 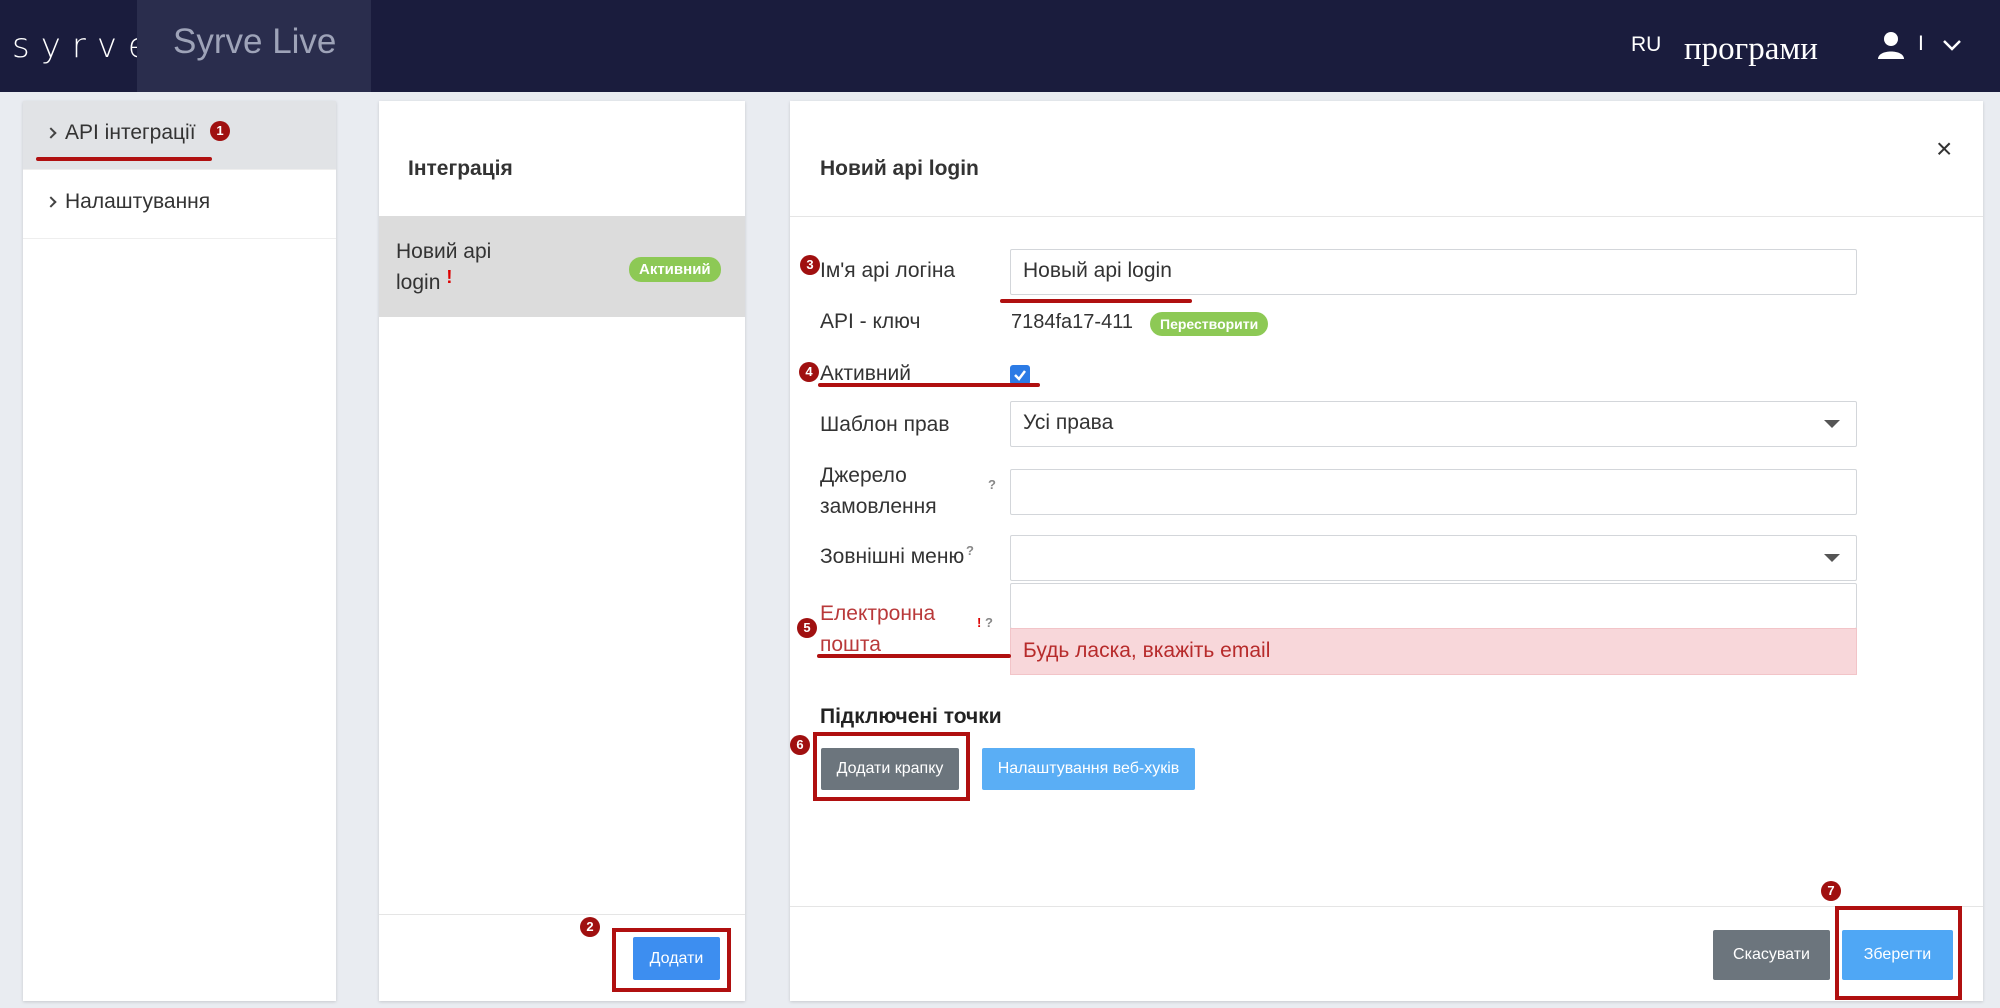 I want to click on order-source-label: Джерело замовлення, so click(x=878, y=491).